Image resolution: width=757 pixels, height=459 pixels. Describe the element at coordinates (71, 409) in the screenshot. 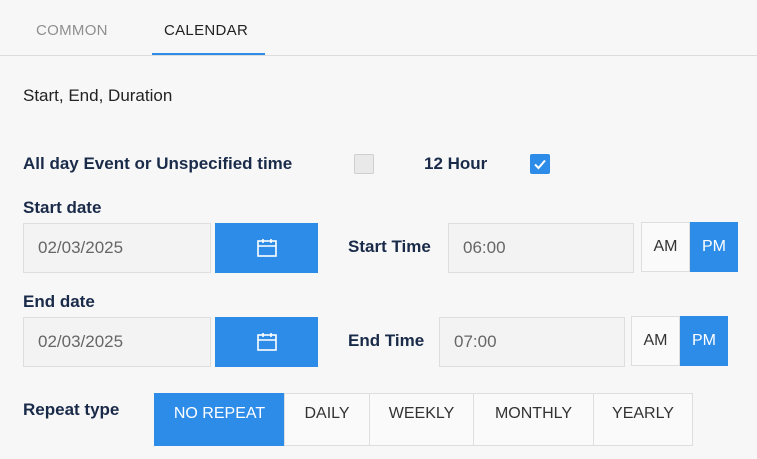

I see `repeat-type-label: Repeat type` at that location.